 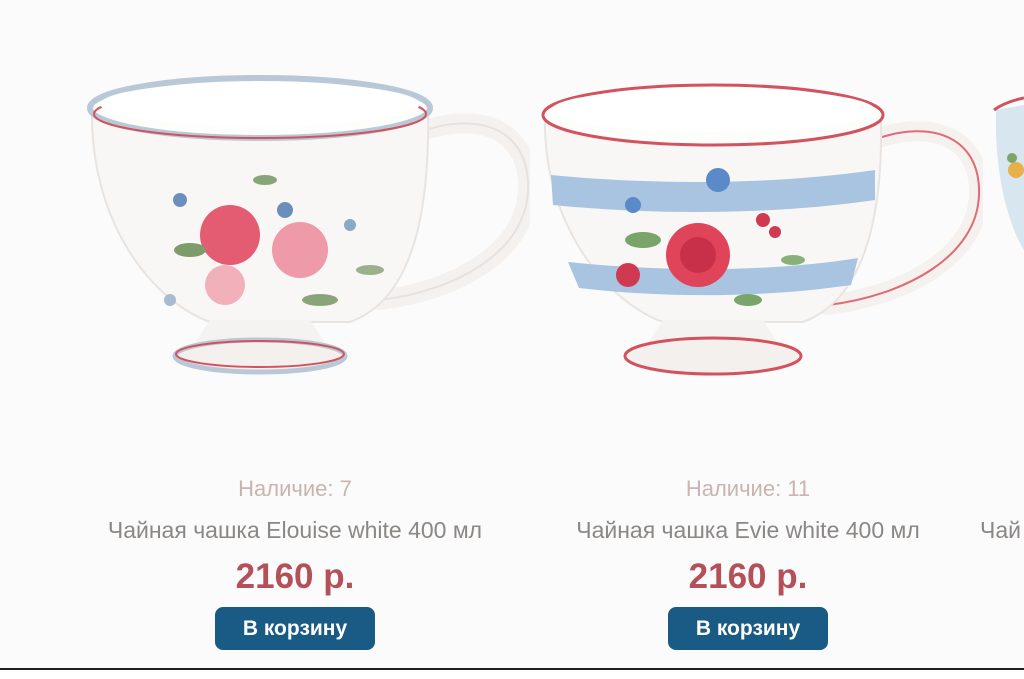 What do you see at coordinates (1002, 530) in the screenshot?
I see `product-title: Чай` at bounding box center [1002, 530].